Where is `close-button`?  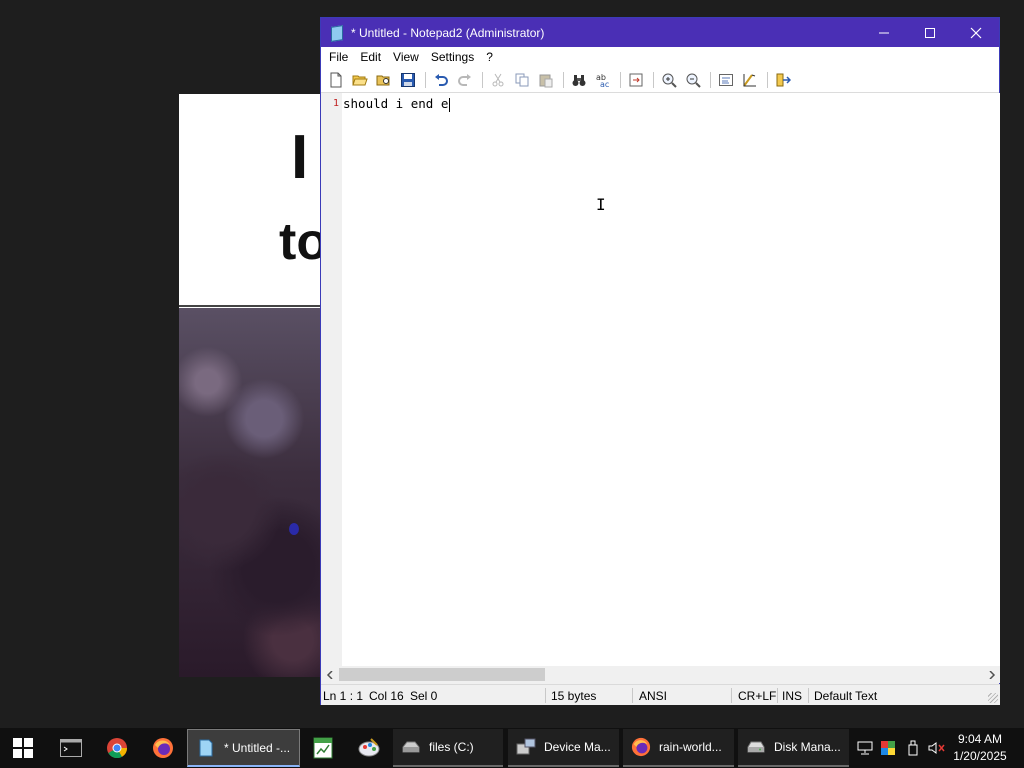 close-button is located at coordinates (976, 32).